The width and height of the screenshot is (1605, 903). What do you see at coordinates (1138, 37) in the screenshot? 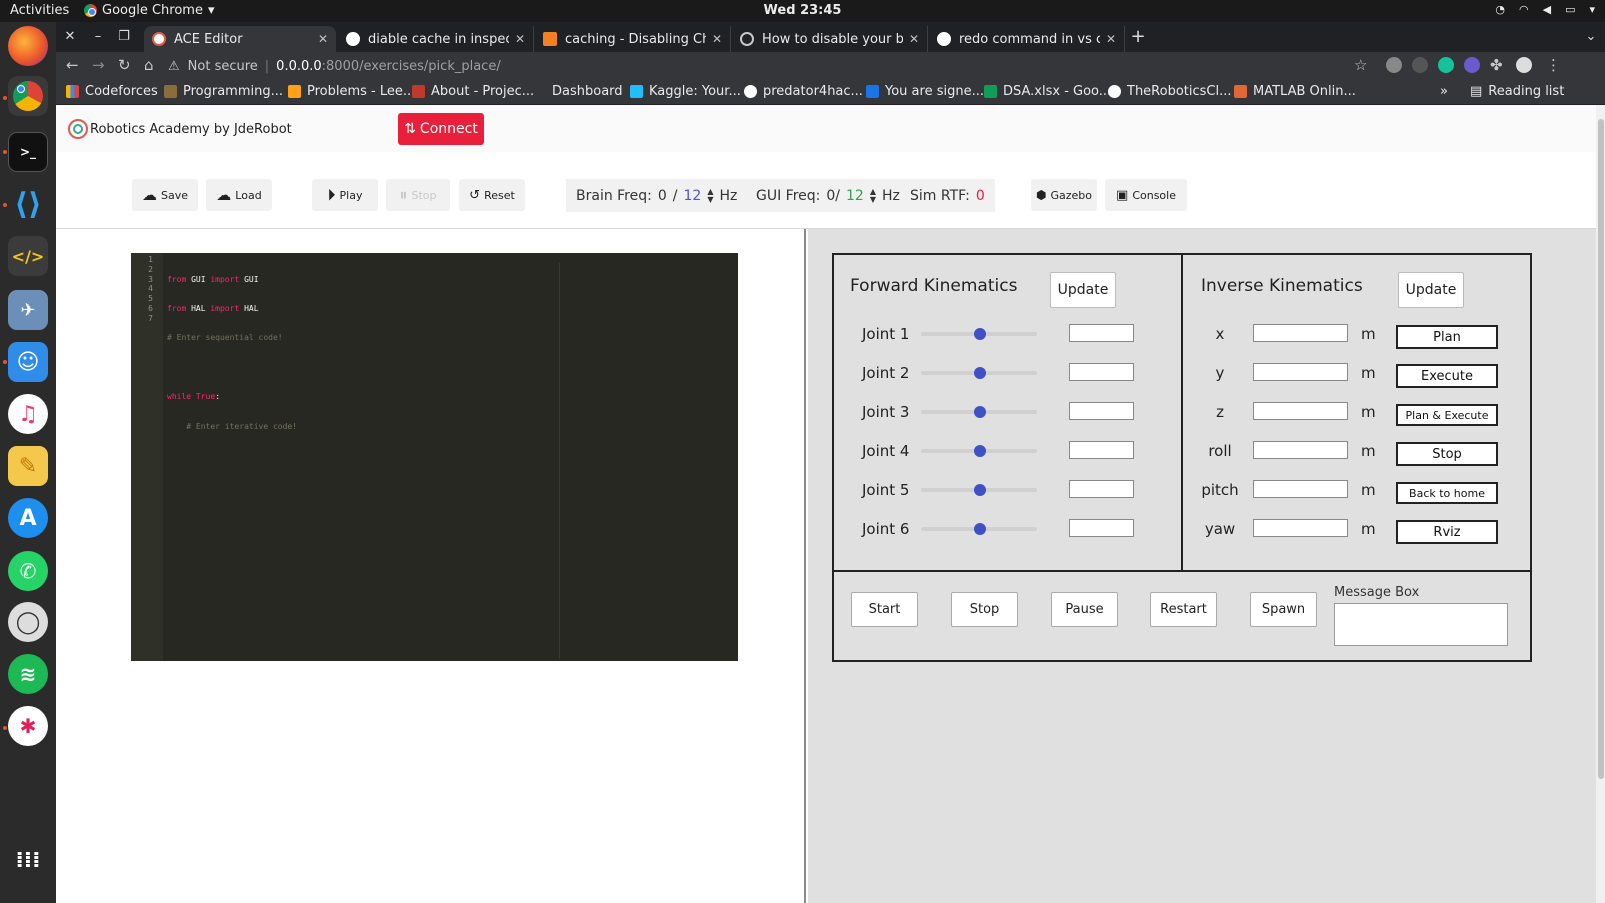
I see `new-tab-icon: +` at bounding box center [1138, 37].